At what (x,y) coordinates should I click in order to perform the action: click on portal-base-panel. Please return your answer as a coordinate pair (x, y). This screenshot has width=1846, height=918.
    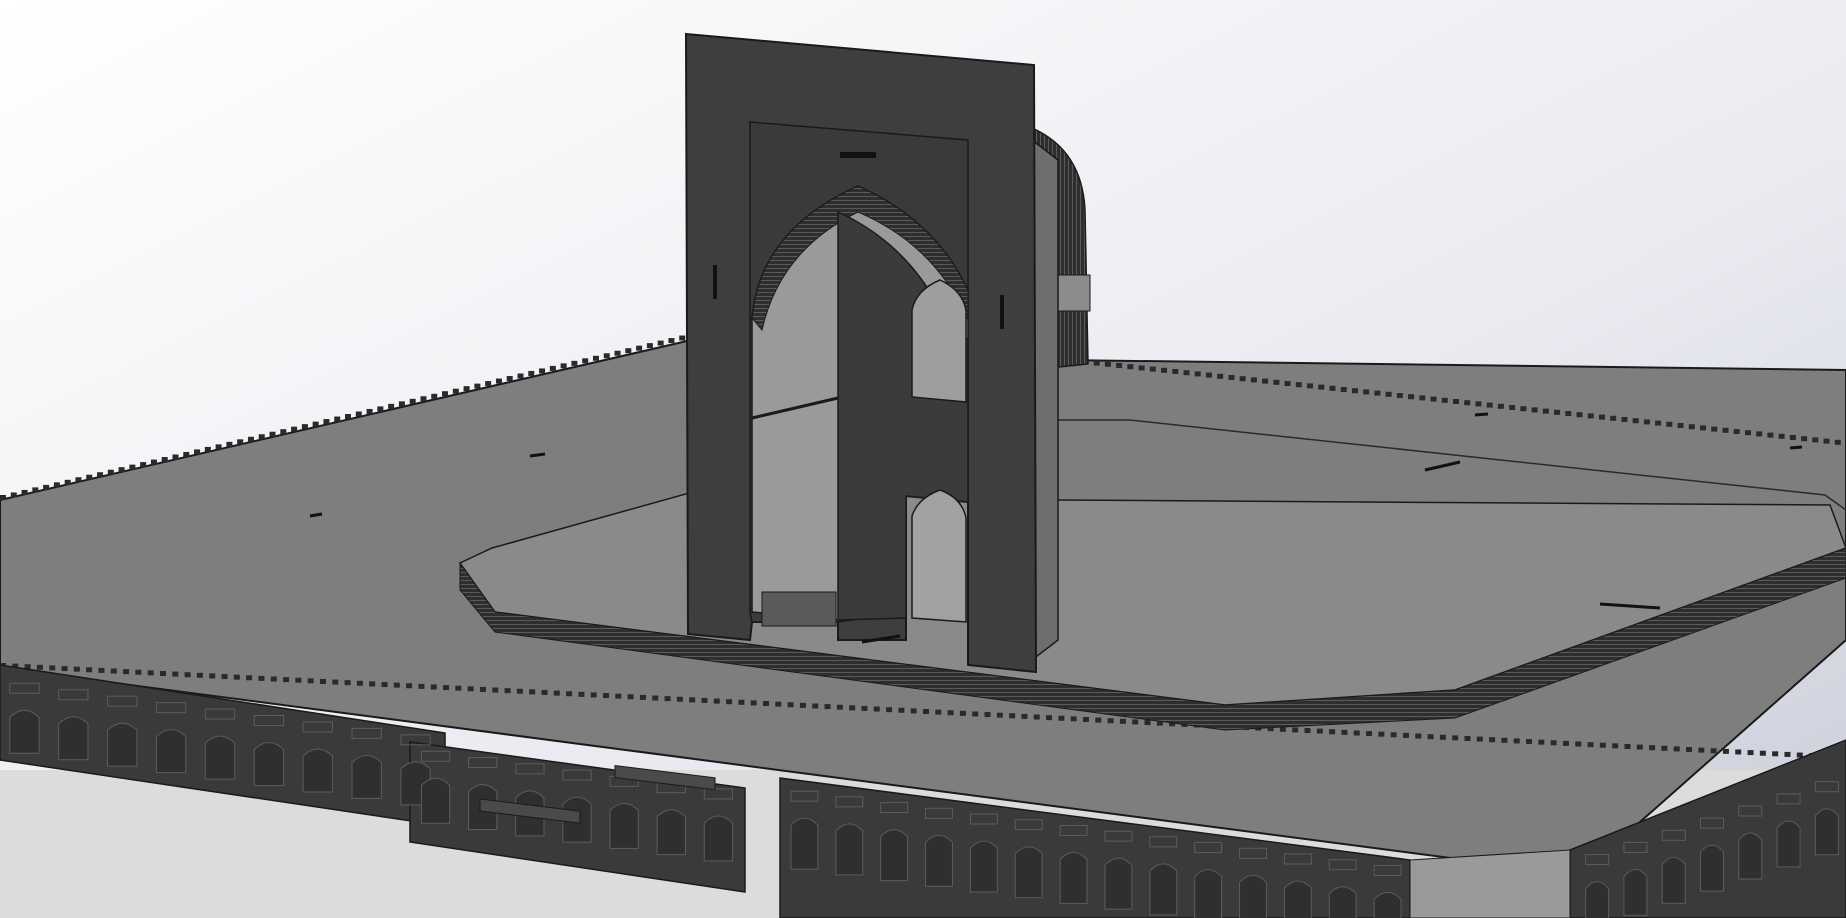
    Looking at the image, I should click on (799, 609).